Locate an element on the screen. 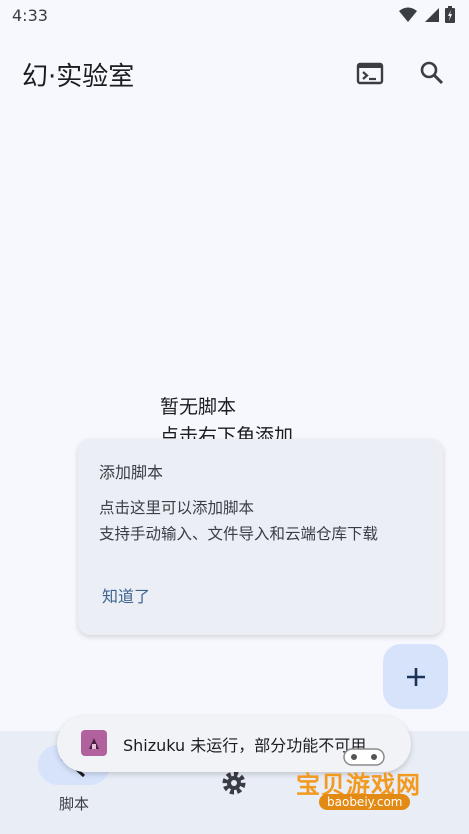 The image size is (469, 834). app-bar: 幻·实验室 is located at coordinates (234, 74).